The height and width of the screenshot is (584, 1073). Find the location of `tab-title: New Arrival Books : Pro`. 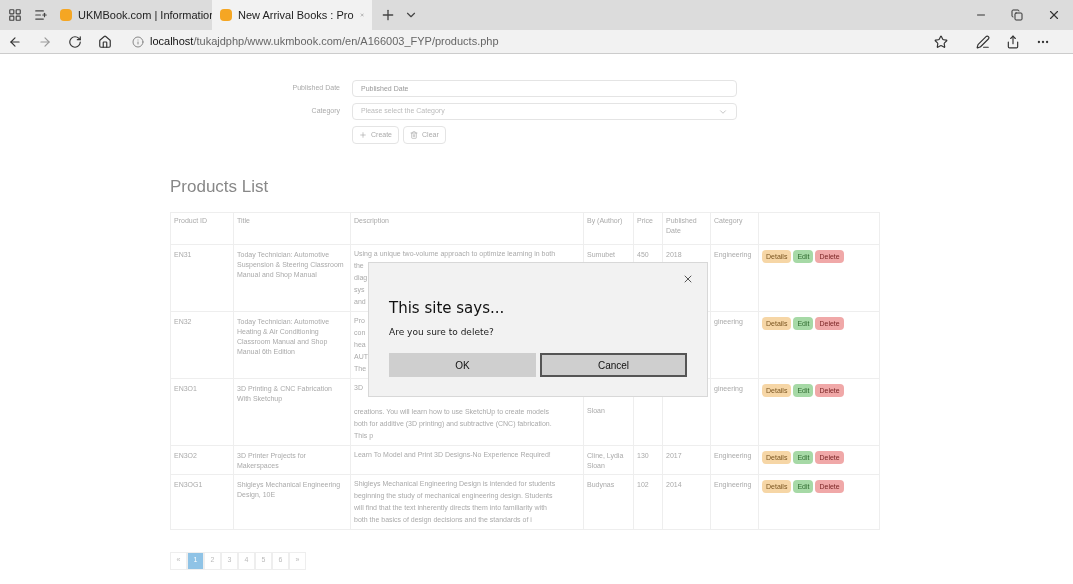

tab-title: New Arrival Books : Pro is located at coordinates (296, 15).